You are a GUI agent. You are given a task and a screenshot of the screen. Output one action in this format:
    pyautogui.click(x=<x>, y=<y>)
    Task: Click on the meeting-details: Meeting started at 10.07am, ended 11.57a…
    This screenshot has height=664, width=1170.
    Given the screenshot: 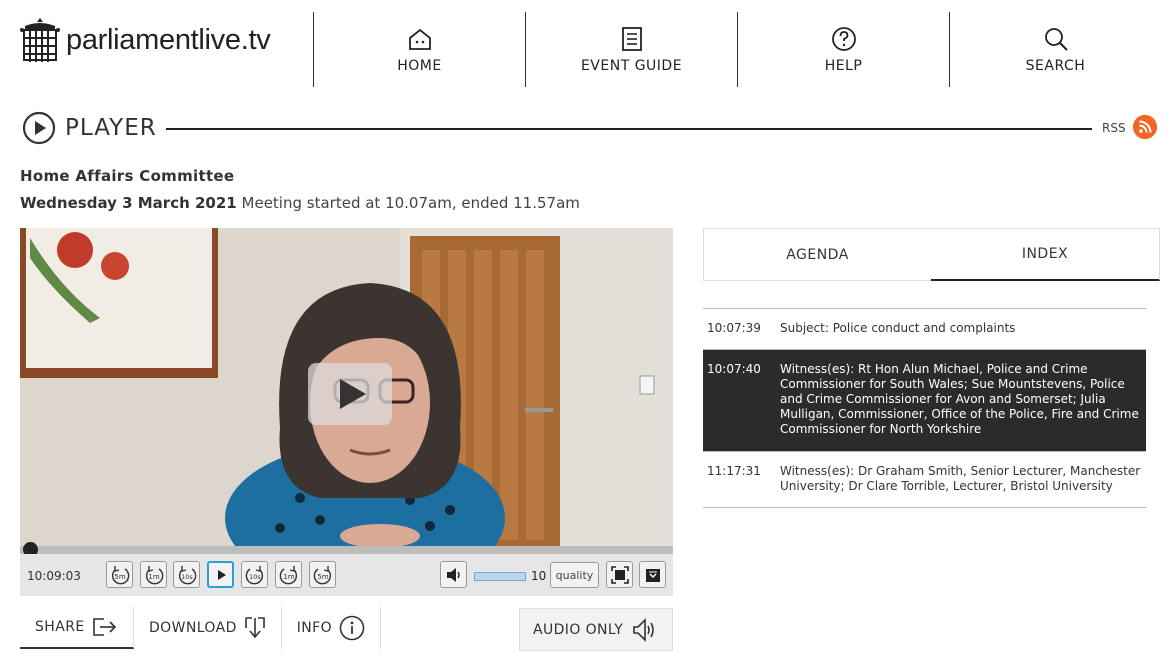 What is the action you would take?
    pyautogui.click(x=410, y=203)
    